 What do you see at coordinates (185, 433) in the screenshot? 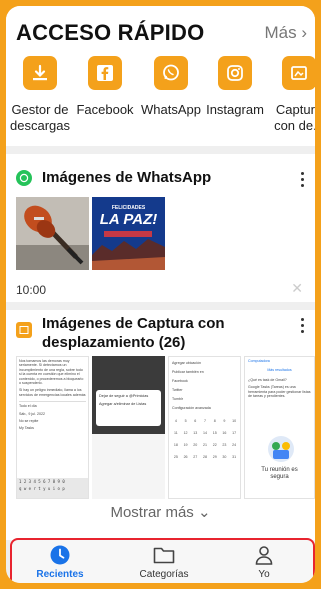
I see `calendar-day: 12` at bounding box center [185, 433].